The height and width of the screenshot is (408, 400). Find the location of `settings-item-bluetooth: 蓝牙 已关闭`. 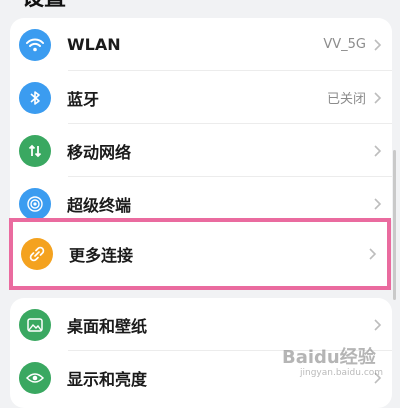

settings-item-bluetooth: 蓝牙 已关闭 is located at coordinates (201, 97).